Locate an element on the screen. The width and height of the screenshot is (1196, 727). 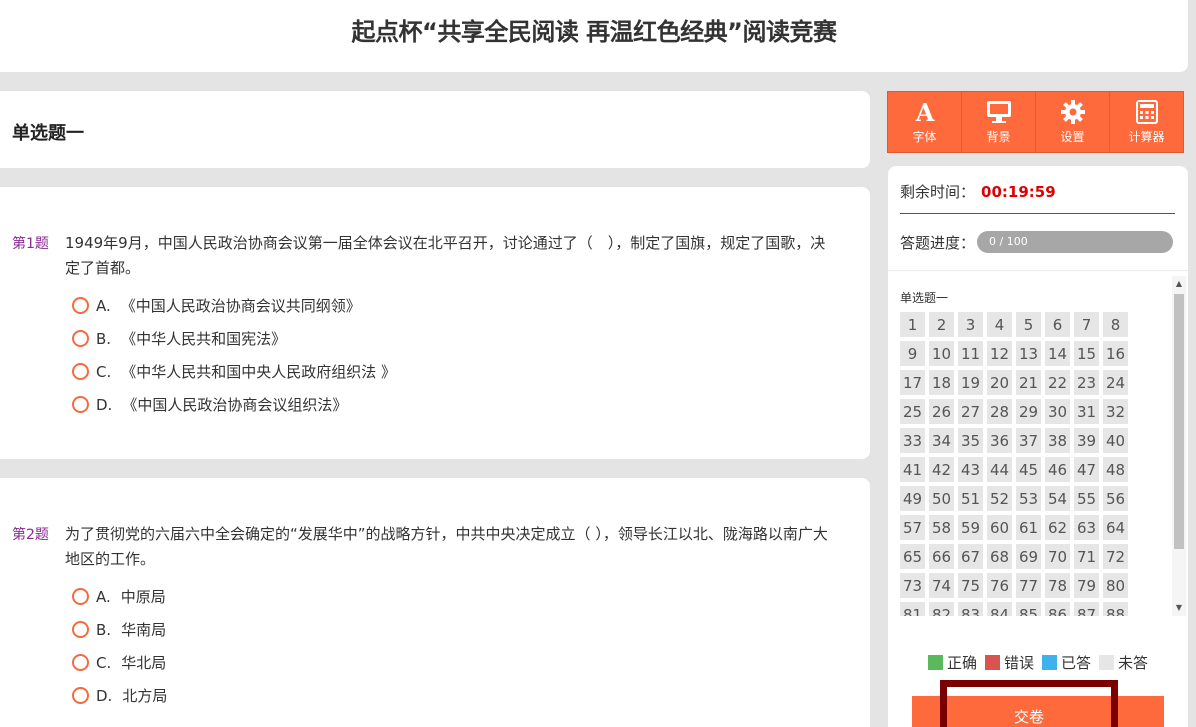
question-nav-cell: 24 is located at coordinates (1115, 382).